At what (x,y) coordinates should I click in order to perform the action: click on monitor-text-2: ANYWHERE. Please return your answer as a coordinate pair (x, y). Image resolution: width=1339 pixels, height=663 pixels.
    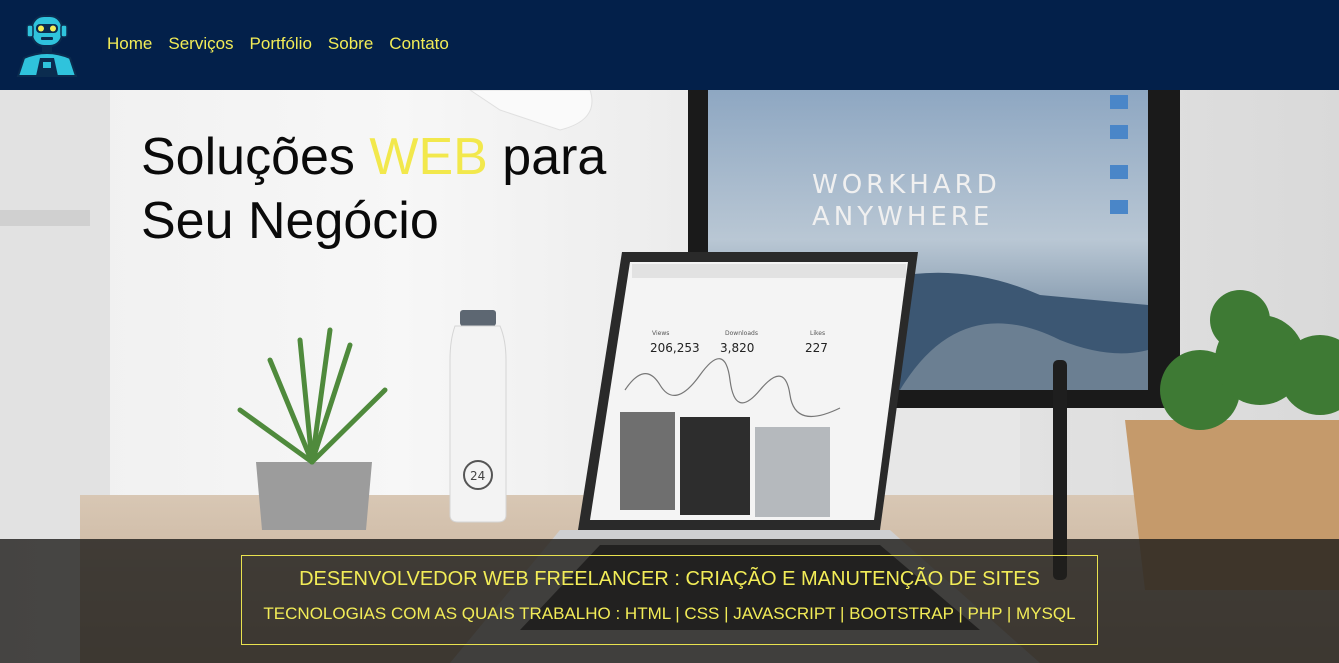
    Looking at the image, I should click on (902, 217).